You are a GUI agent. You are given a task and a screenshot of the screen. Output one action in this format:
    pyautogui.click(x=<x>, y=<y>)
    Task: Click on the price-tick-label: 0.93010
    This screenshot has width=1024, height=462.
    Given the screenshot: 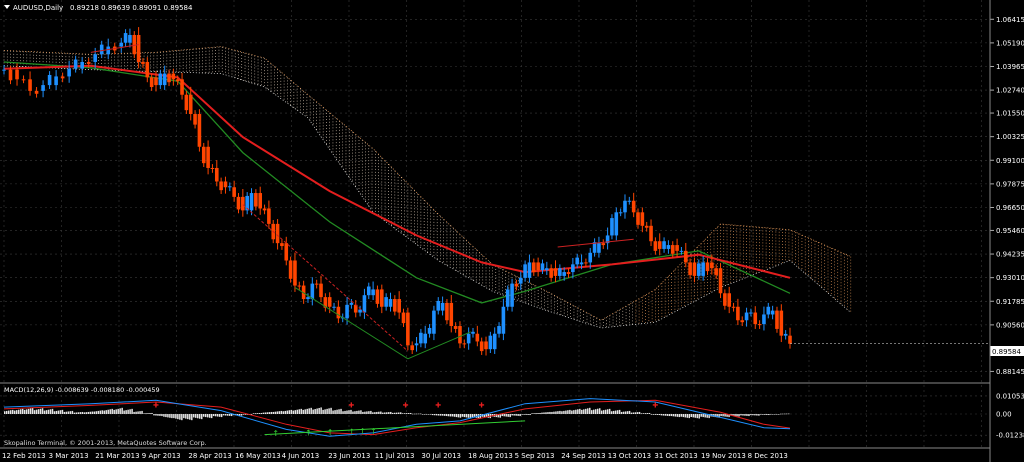 What is the action you would take?
    pyautogui.click(x=1010, y=278)
    